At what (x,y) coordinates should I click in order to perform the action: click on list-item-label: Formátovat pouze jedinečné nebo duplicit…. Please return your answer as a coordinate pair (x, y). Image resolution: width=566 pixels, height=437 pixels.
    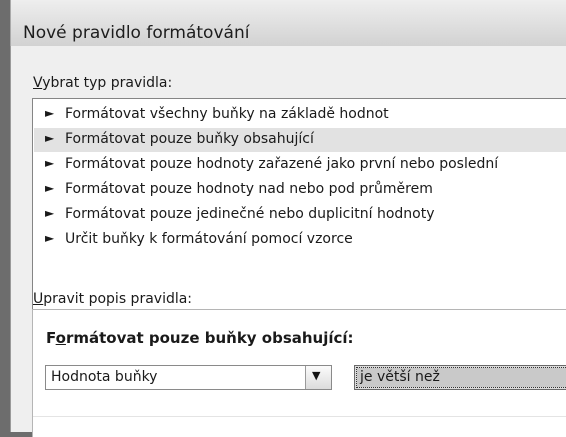
    Looking at the image, I should click on (250, 214).